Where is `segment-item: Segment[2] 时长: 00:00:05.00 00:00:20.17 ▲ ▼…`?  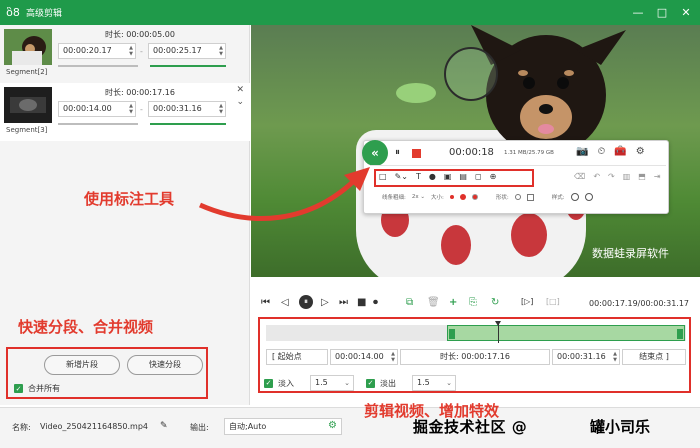
segment-item: Segment[2] 时长: 00:00:05.00 00:00:20.17 ▲ ▼… is located at coordinates (125, 54).